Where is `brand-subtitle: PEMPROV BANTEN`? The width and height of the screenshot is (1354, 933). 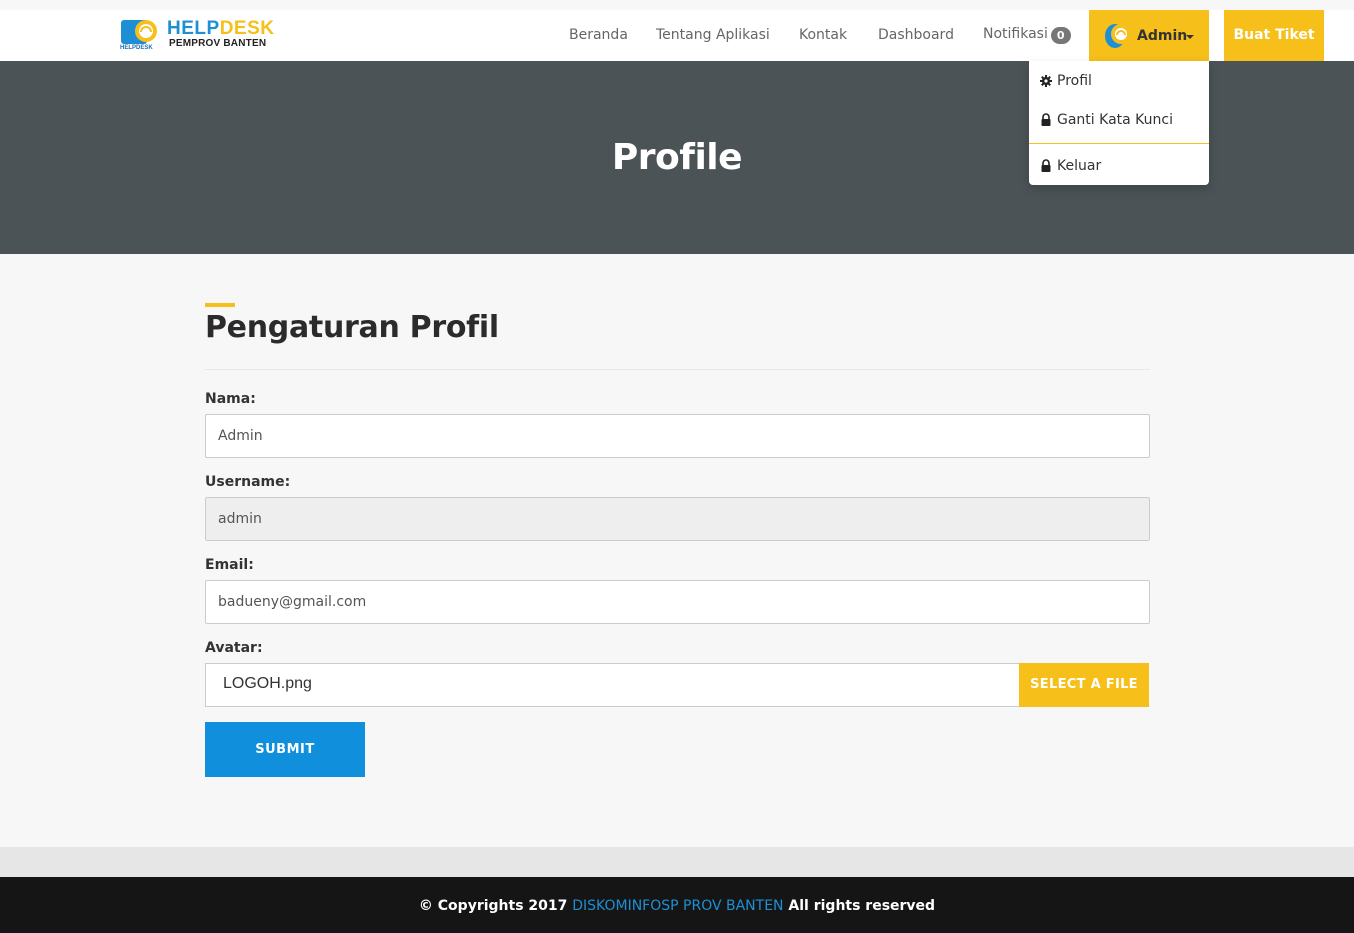 brand-subtitle: PEMPROV BANTEN is located at coordinates (218, 43).